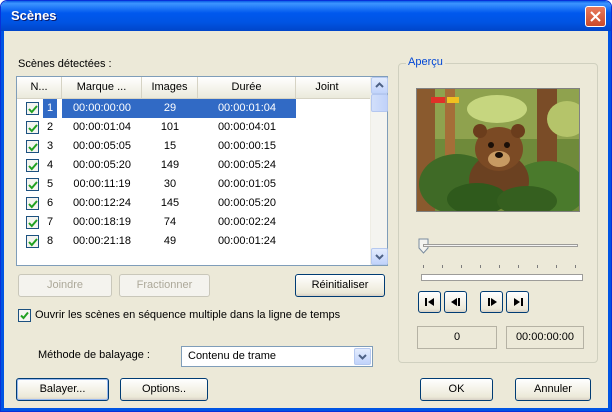 The image size is (612, 412). I want to click on scroll-down-button, so click(379, 256).